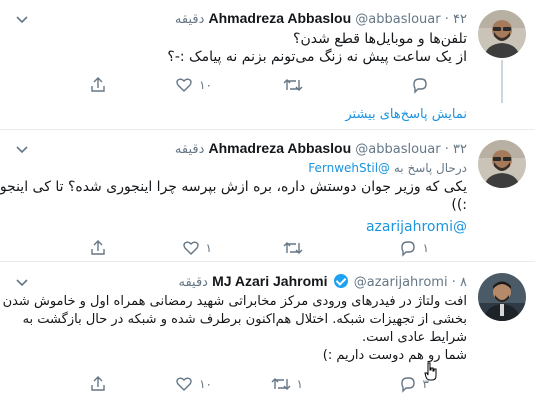 The width and height of the screenshot is (535, 402). I want to click on like-button: ۱, so click(197, 248).